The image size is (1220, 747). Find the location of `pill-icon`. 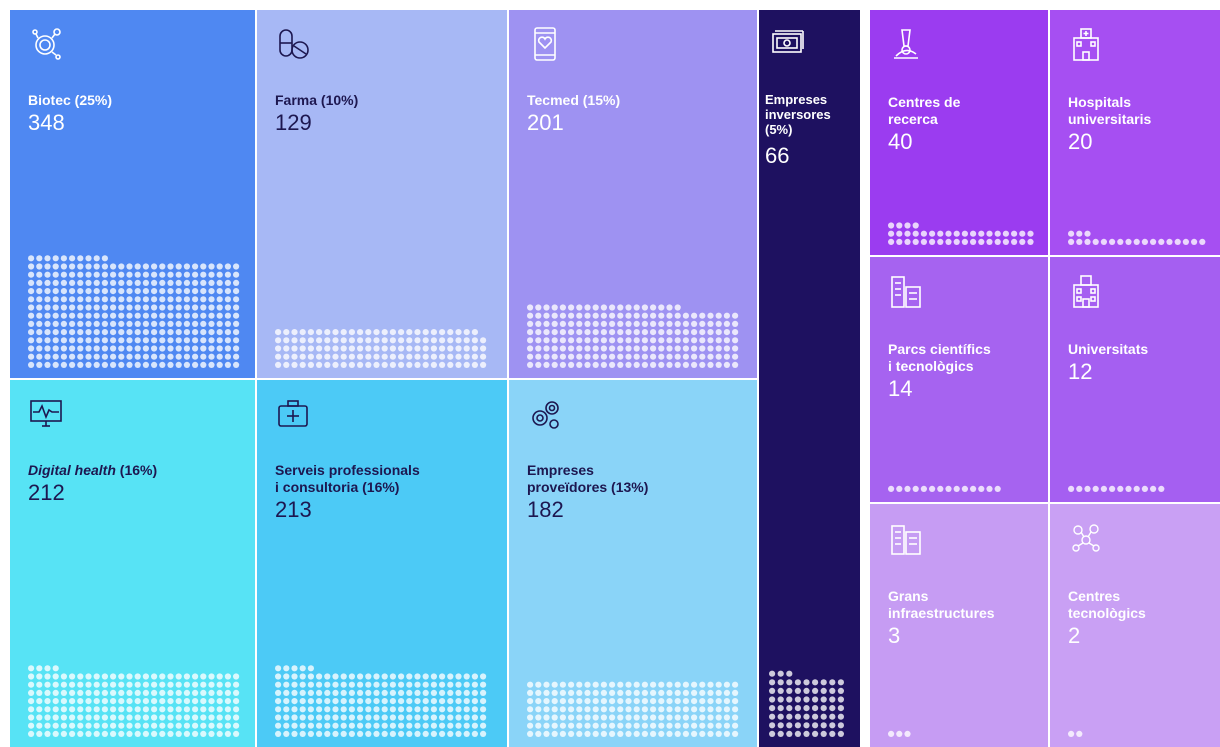

pill-icon is located at coordinates (293, 44).